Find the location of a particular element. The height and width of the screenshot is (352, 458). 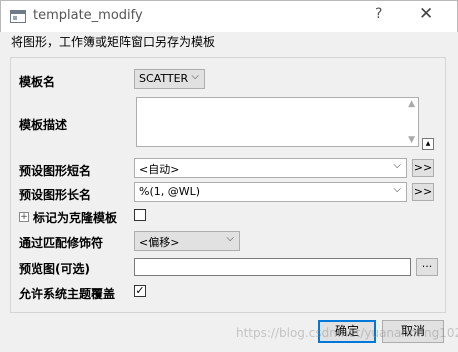

short-name-label: 预设图形短名 is located at coordinates (55, 171).